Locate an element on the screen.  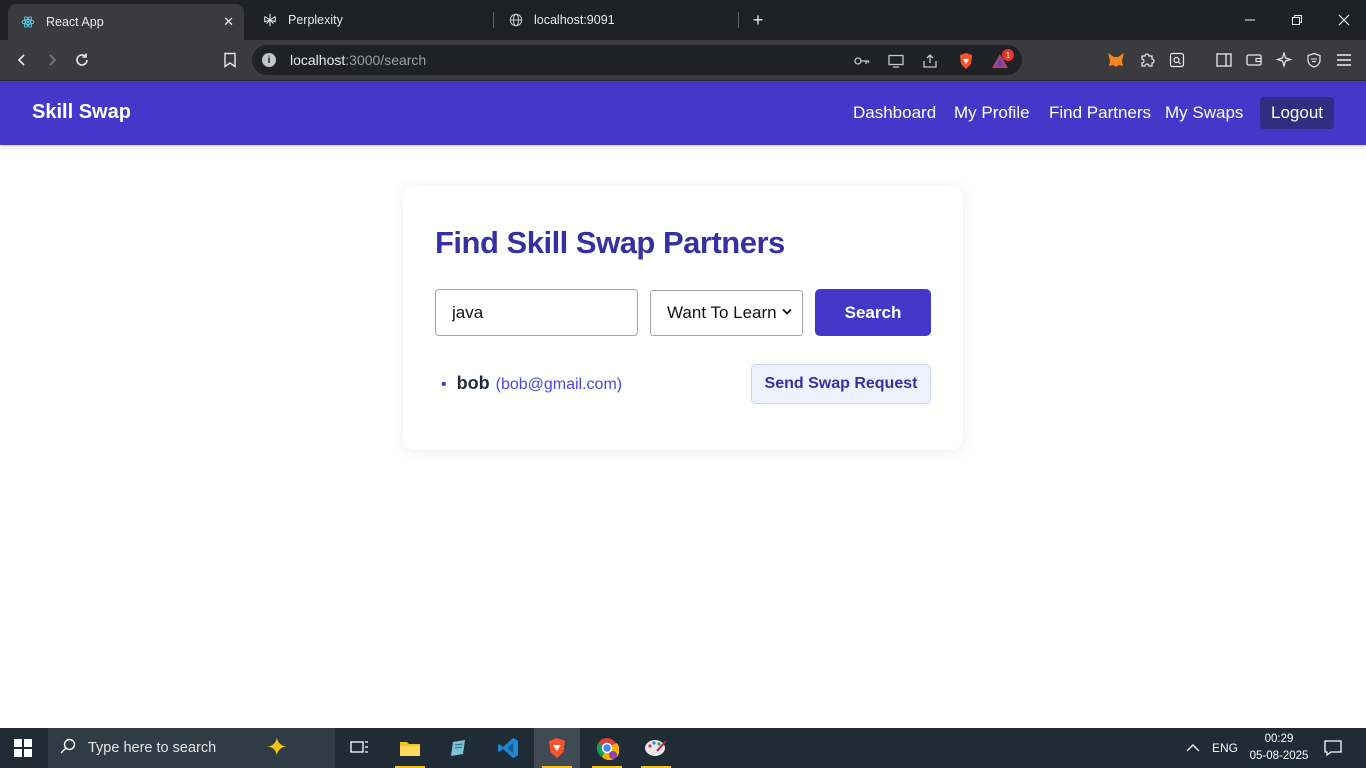
address-bar: i localhost:3000/search 1 is located at coordinates (637, 60).